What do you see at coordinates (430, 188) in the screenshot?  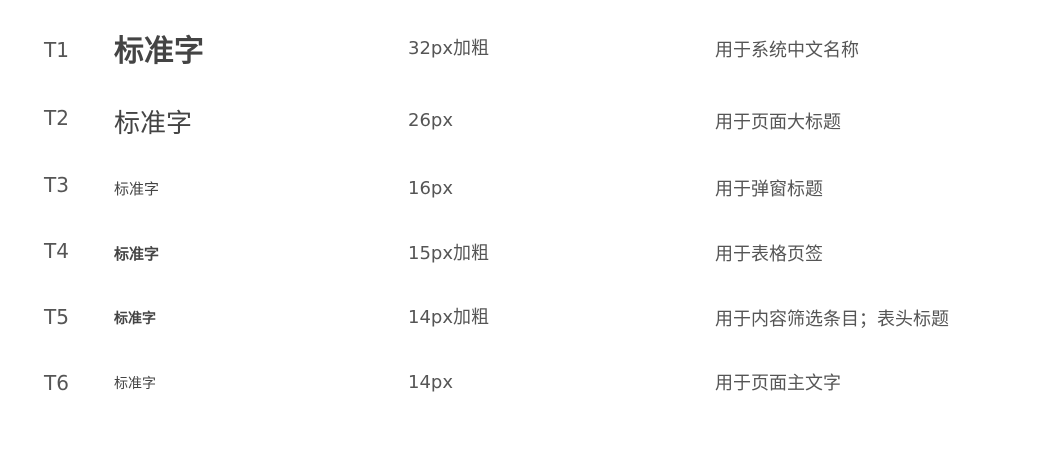 I see `font-spec: 16px` at bounding box center [430, 188].